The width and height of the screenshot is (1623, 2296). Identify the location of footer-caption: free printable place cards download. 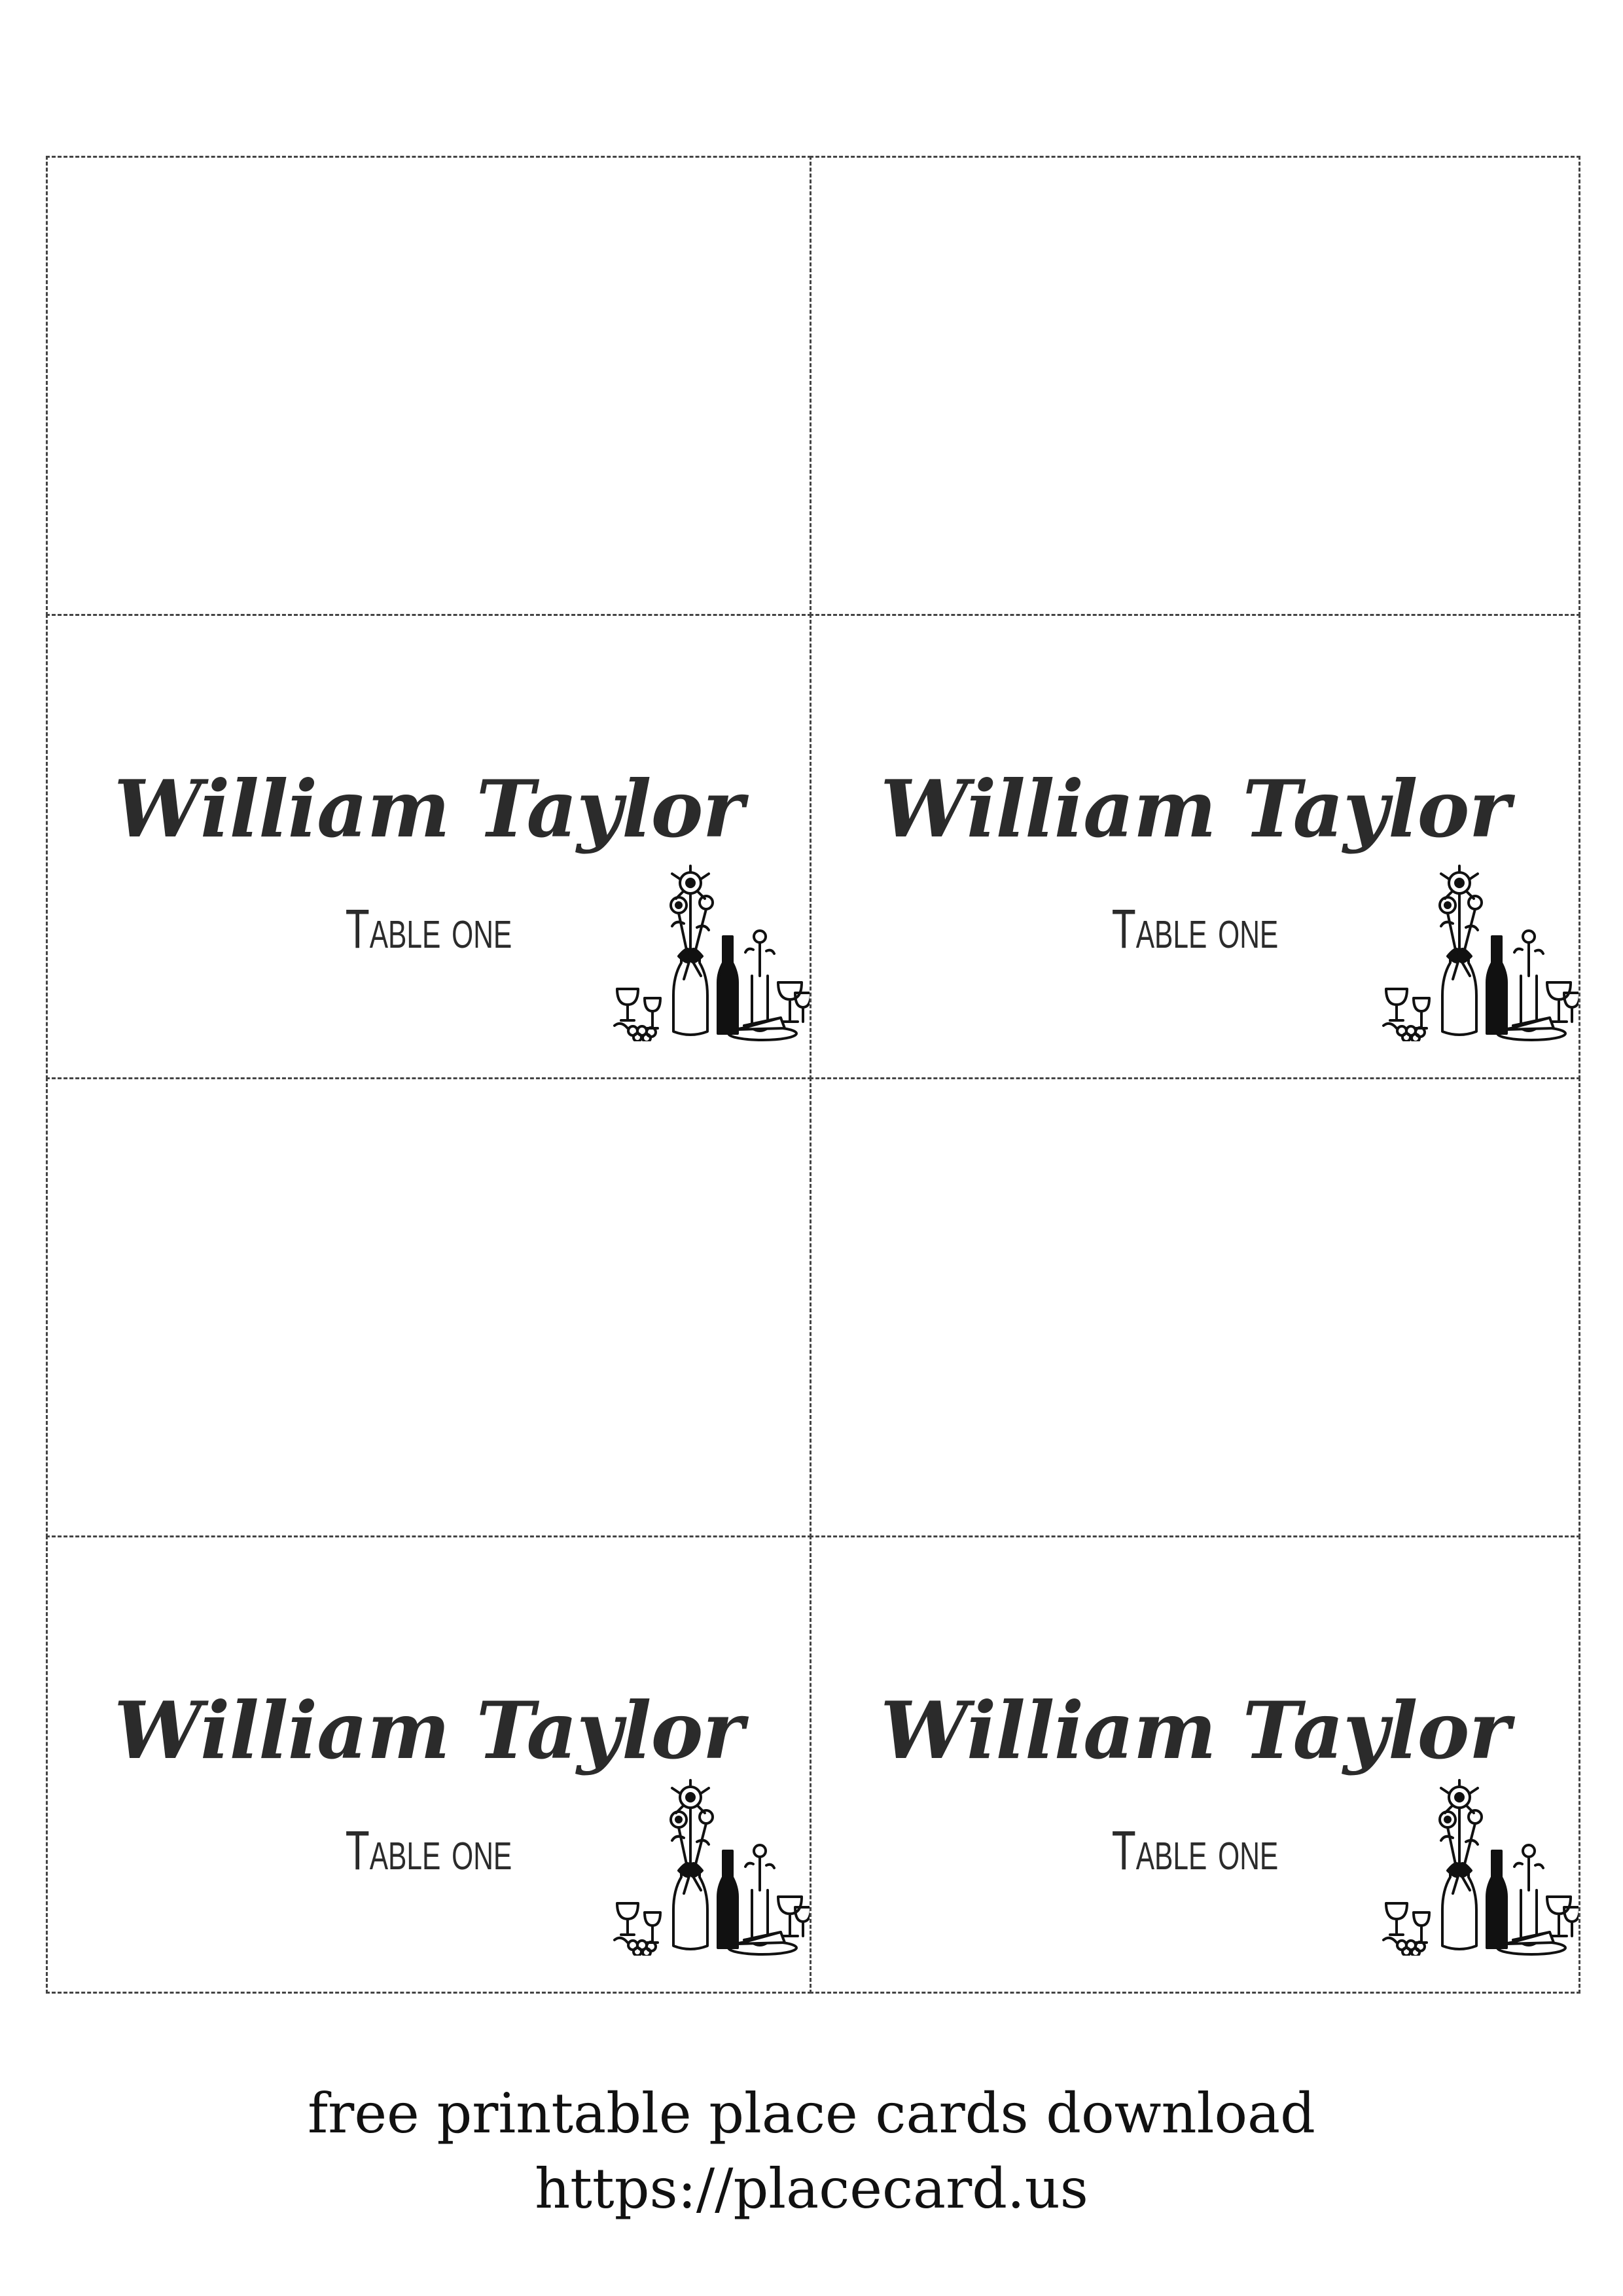
(811, 2113).